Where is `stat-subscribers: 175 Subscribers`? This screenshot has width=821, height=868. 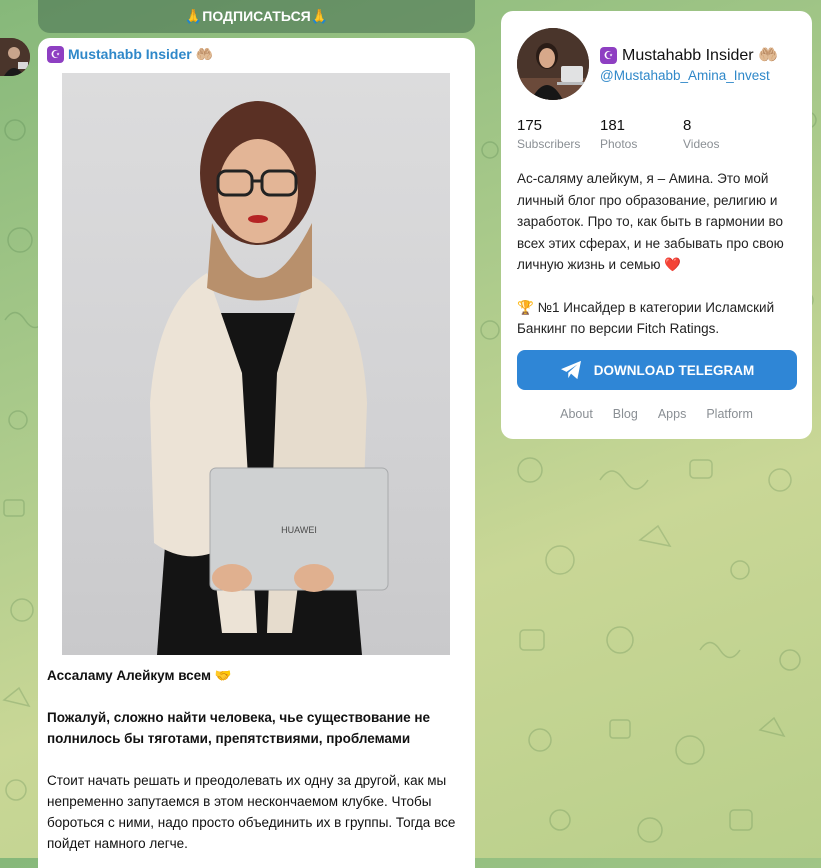
stat-subscribers: 175 Subscribers is located at coordinates (558, 134).